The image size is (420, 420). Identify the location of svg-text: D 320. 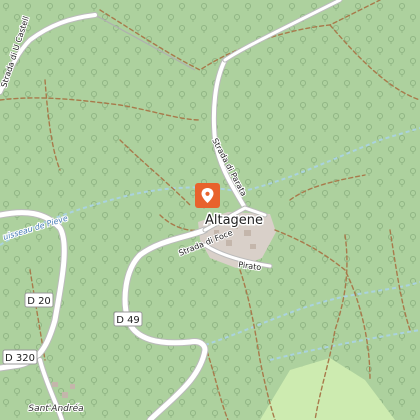
(20, 358).